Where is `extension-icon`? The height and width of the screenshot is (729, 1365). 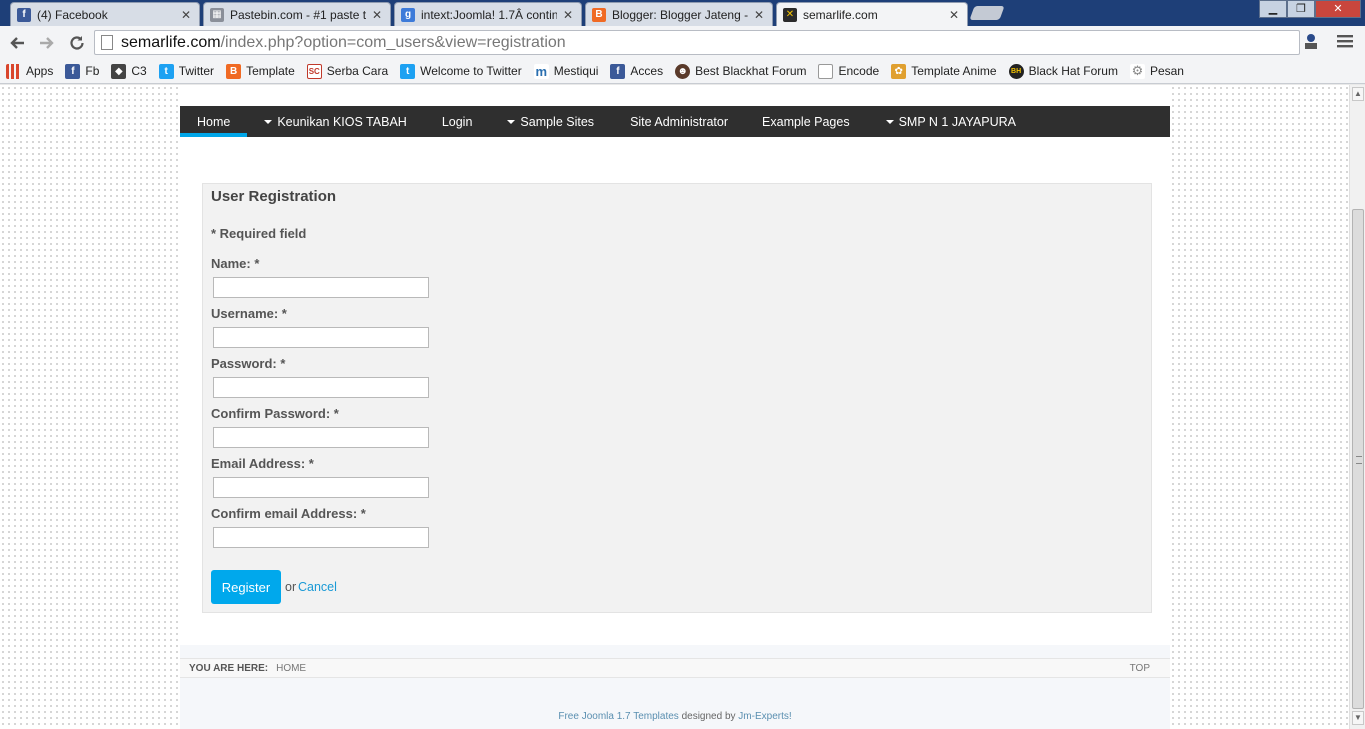 extension-icon is located at coordinates (1311, 41).